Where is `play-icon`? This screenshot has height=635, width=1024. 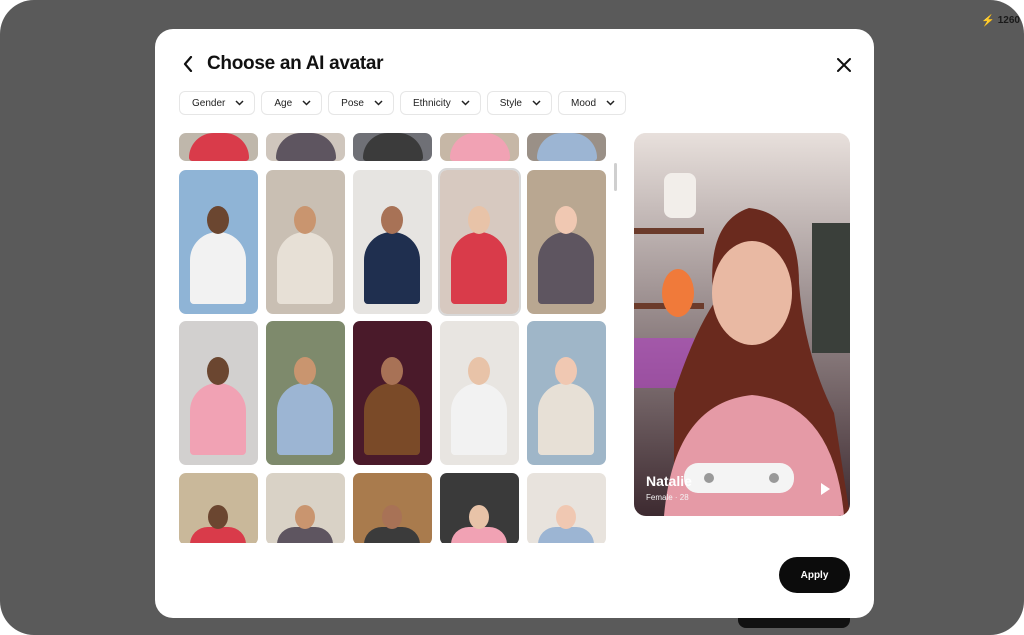
play-icon is located at coordinates (825, 489).